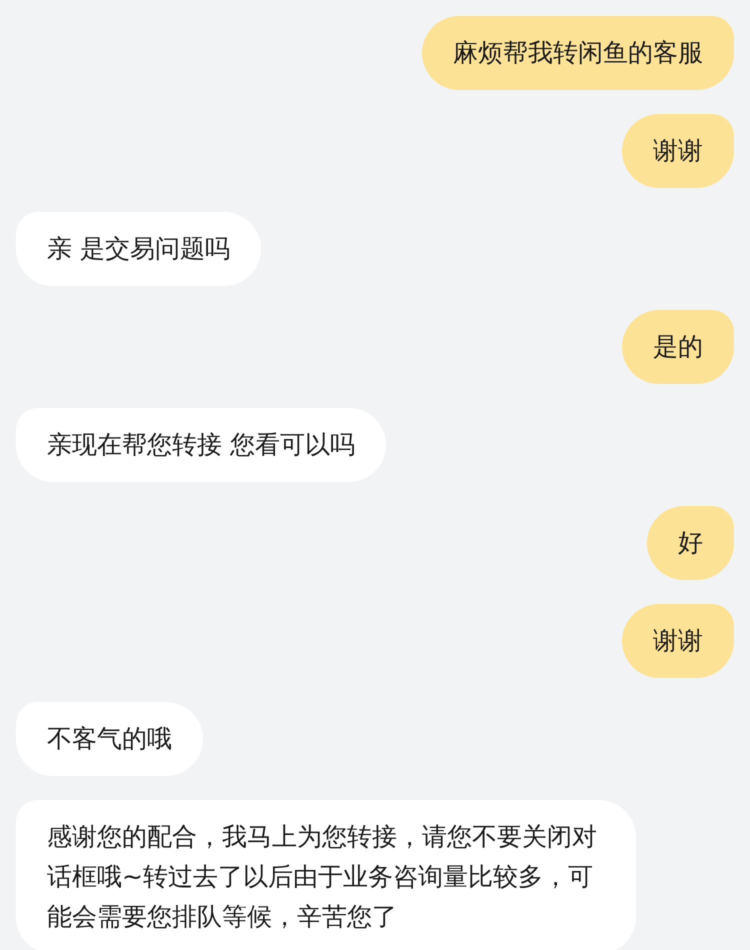  What do you see at coordinates (578, 53) in the screenshot?
I see `message-bubble: 麻烦帮我转闲鱼的客服` at bounding box center [578, 53].